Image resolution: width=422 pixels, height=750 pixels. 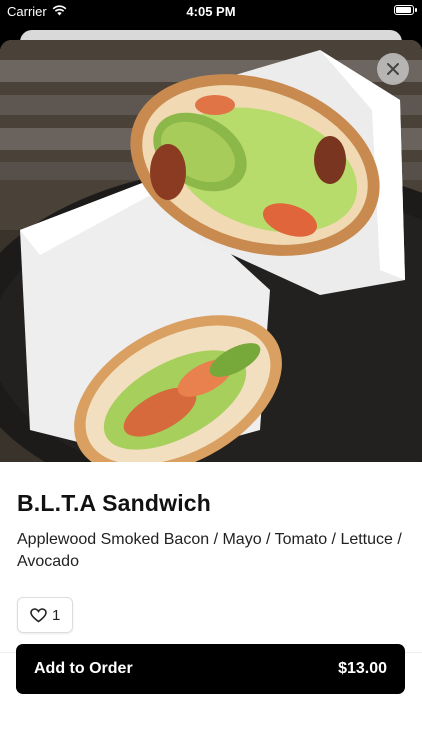 I want to click on like-button: 1, so click(x=45, y=615).